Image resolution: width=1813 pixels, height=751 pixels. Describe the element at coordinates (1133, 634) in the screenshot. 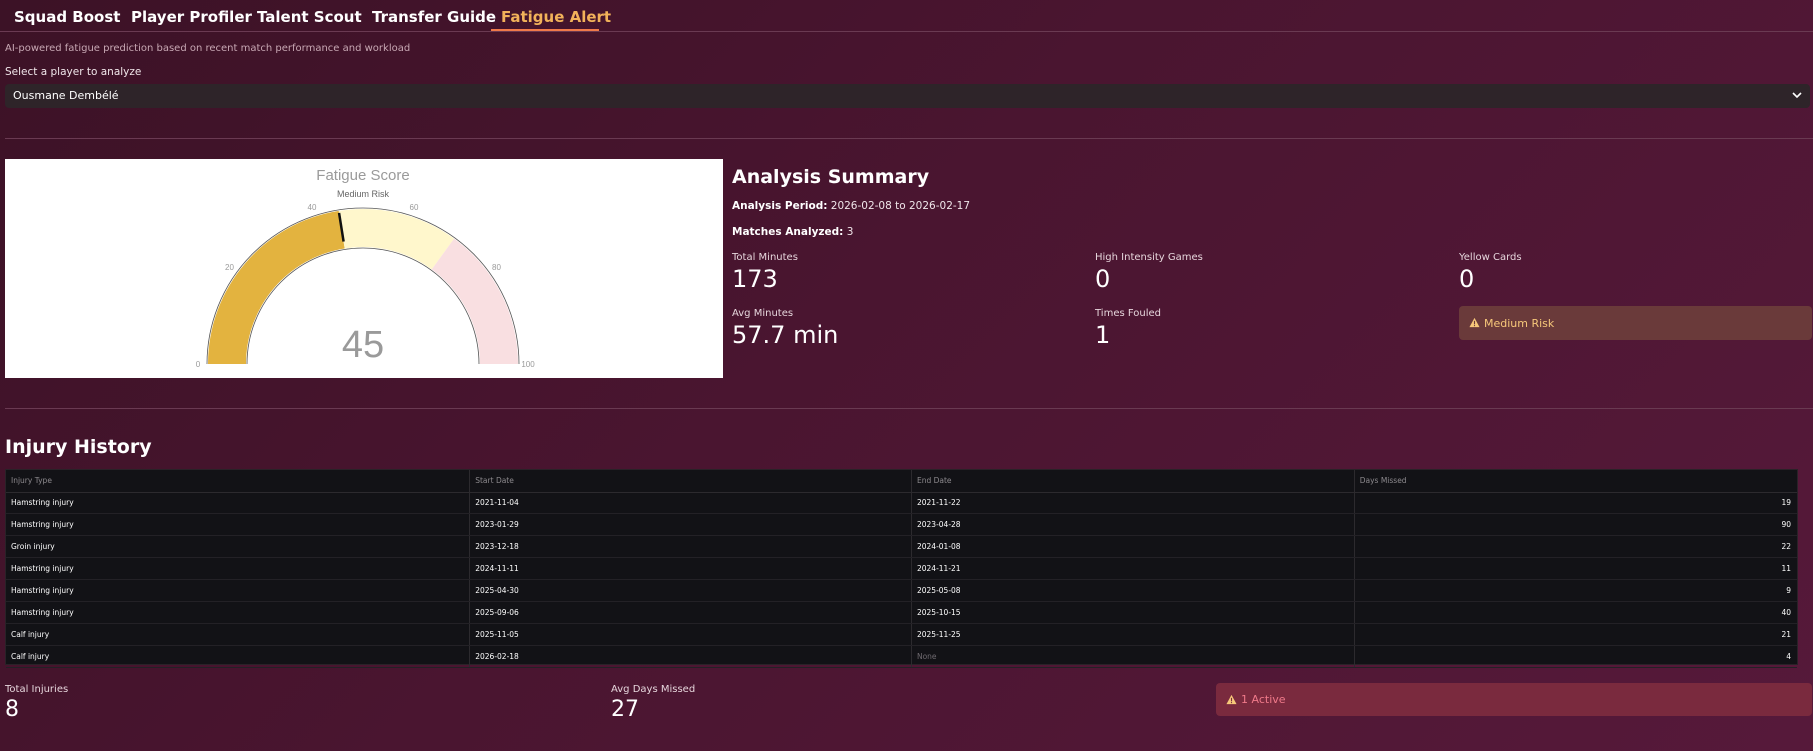

I see `cell-end-date: 2025-11-25` at that location.